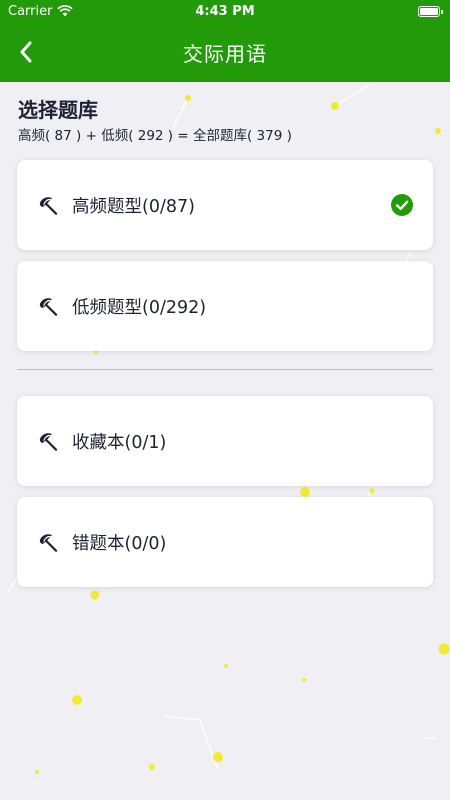  I want to click on bank-card-label: 错题本(0/0), so click(119, 543).